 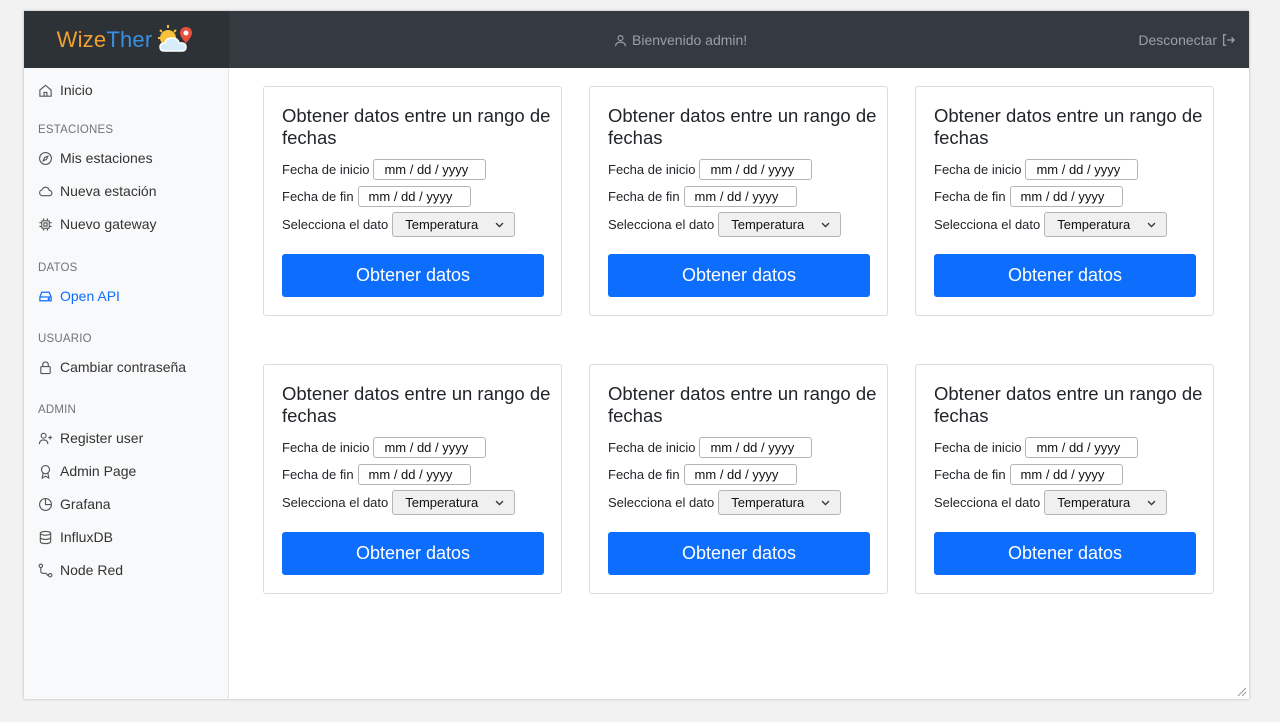 I want to click on sidebar-item-cambiar-contrasena: Cambiar contraseña, so click(x=112, y=367).